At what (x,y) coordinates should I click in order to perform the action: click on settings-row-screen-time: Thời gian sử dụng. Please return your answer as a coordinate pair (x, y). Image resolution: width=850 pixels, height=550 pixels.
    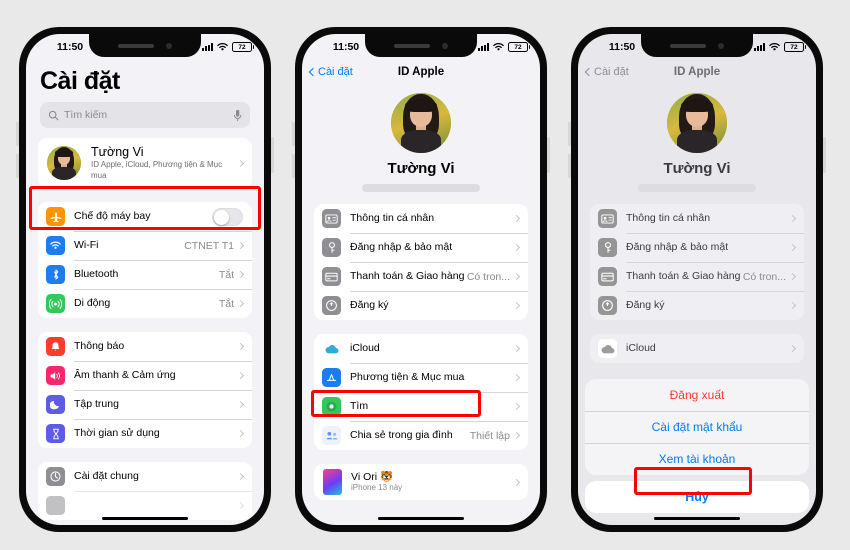
    Looking at the image, I should click on (145, 433).